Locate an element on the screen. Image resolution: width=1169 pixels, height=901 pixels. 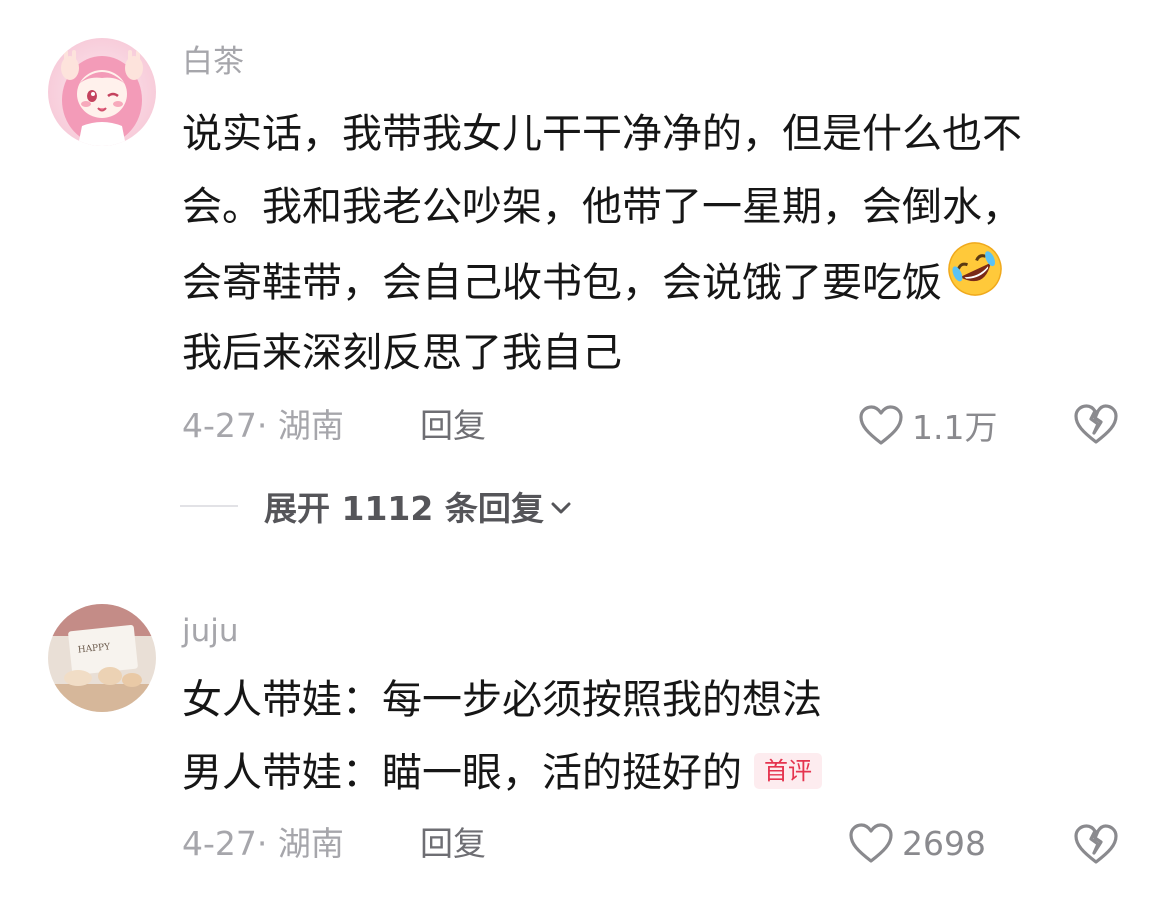
avatar-girl-image is located at coordinates (102, 92).